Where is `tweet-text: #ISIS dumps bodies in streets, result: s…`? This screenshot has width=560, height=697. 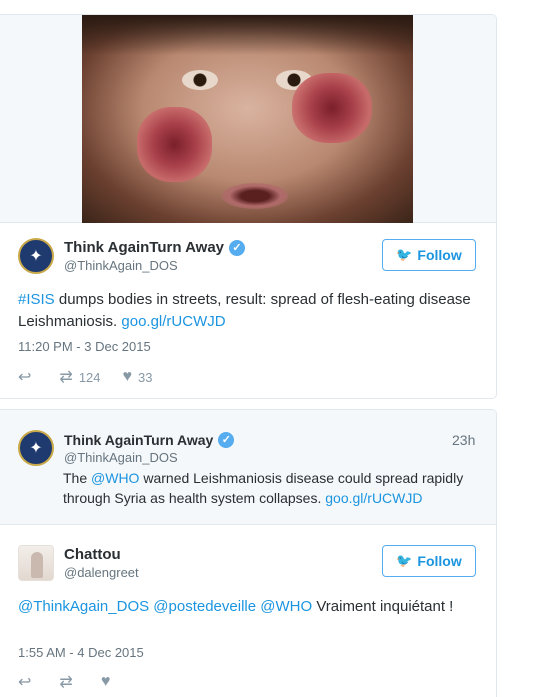
tweet-text: #ISIS dumps bodies in streets, result: s… is located at coordinates (248, 311).